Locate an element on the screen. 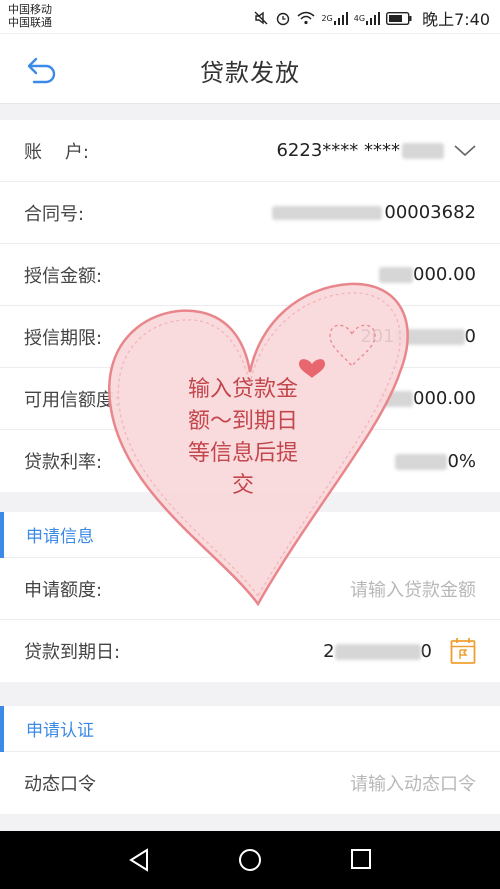 This screenshot has width=500, height=889. available-credit-value: 000.00 is located at coordinates (427, 398).